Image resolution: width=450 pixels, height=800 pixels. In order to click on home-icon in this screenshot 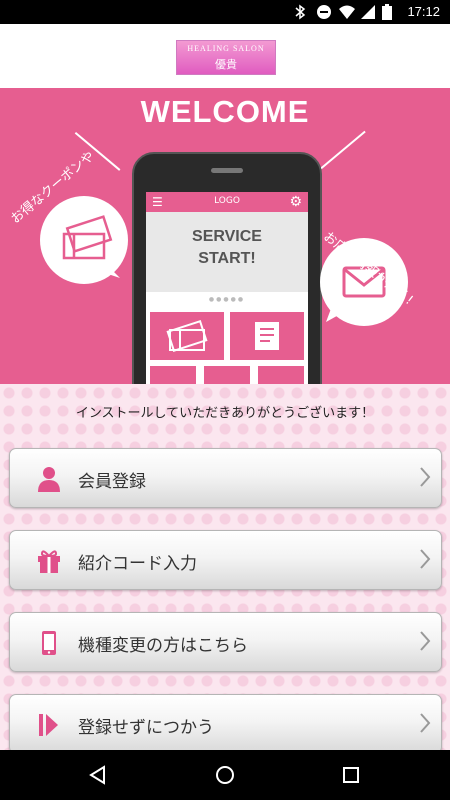, I will do `click(225, 775)`.